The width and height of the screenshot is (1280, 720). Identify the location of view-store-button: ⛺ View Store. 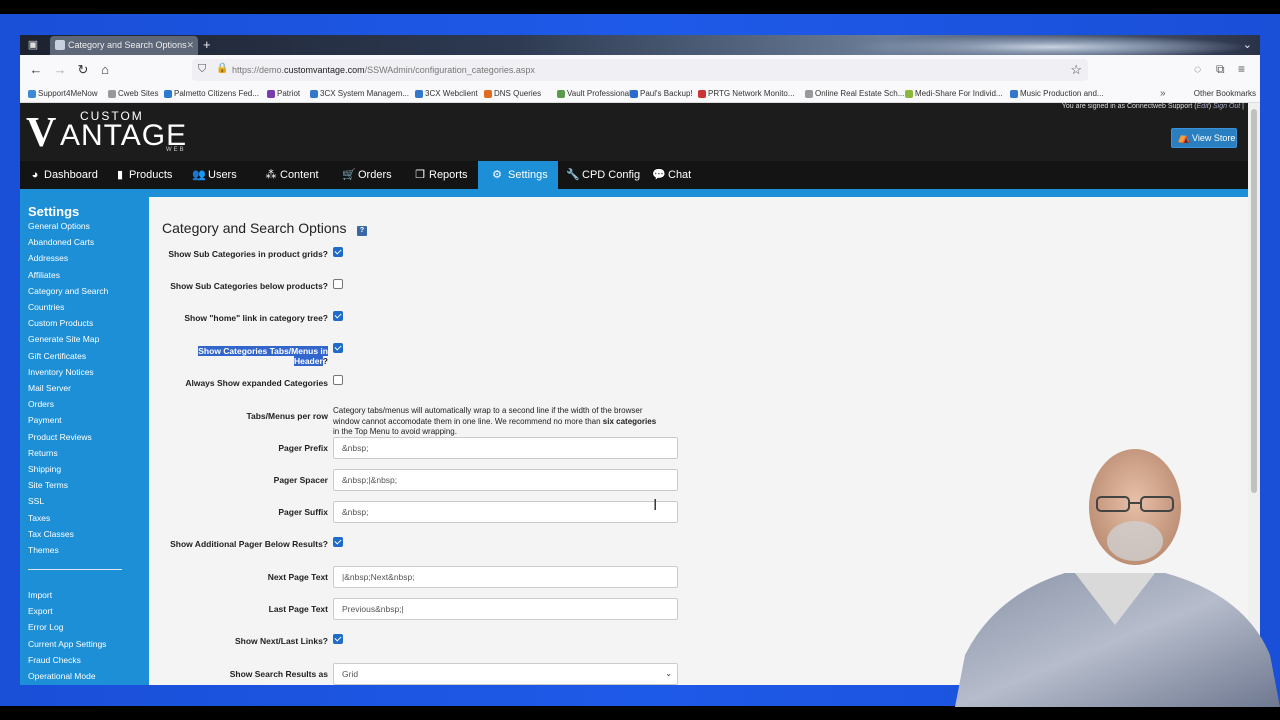
(1204, 138).